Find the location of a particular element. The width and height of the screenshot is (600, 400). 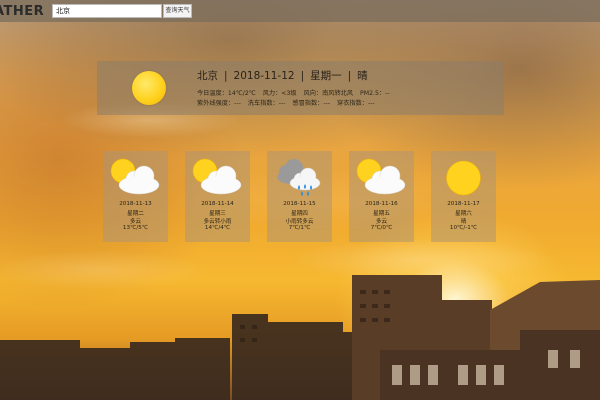

today-details-line2: 紫外线强度：--- 洗车指数：--- 感冒指数：--- 穿衣指数：--- is located at coordinates (288, 102).